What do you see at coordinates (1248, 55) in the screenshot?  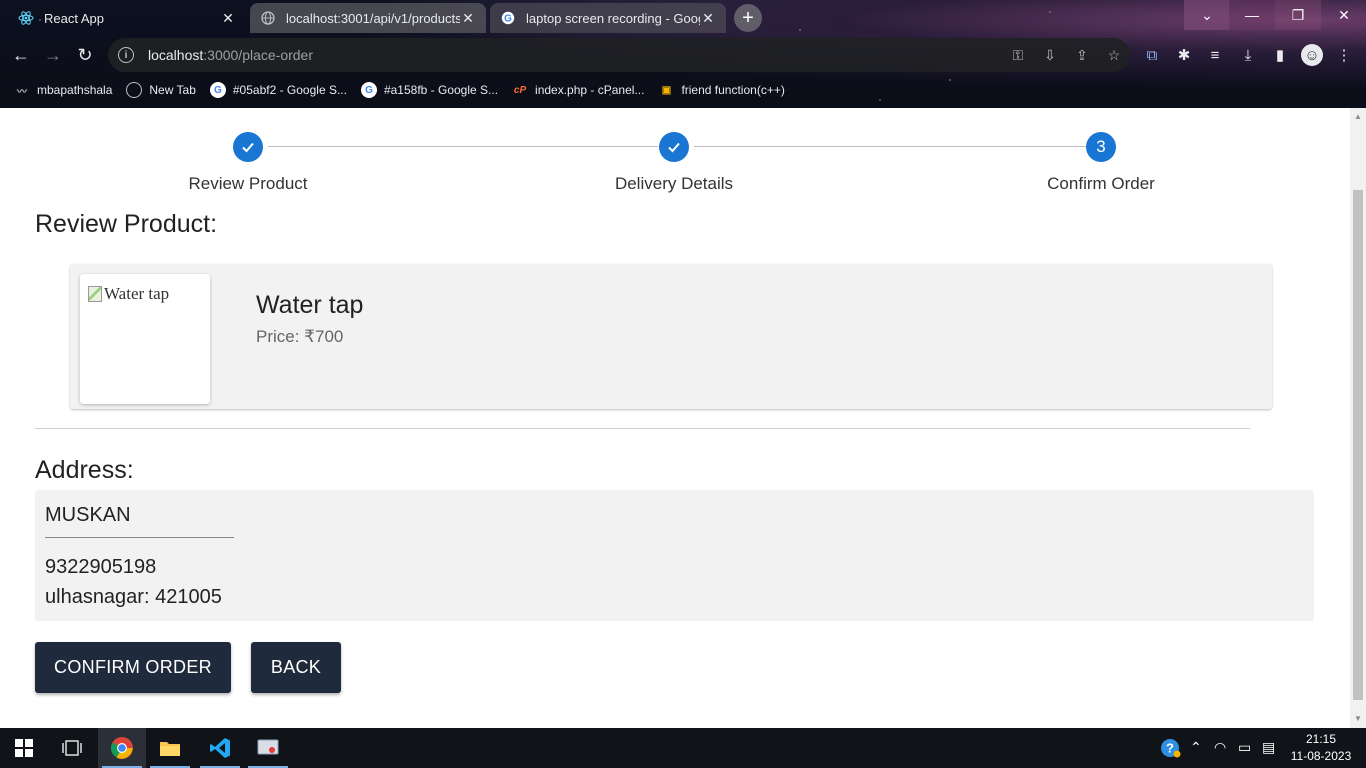 I see `downloads-icon: ⤓` at bounding box center [1248, 55].